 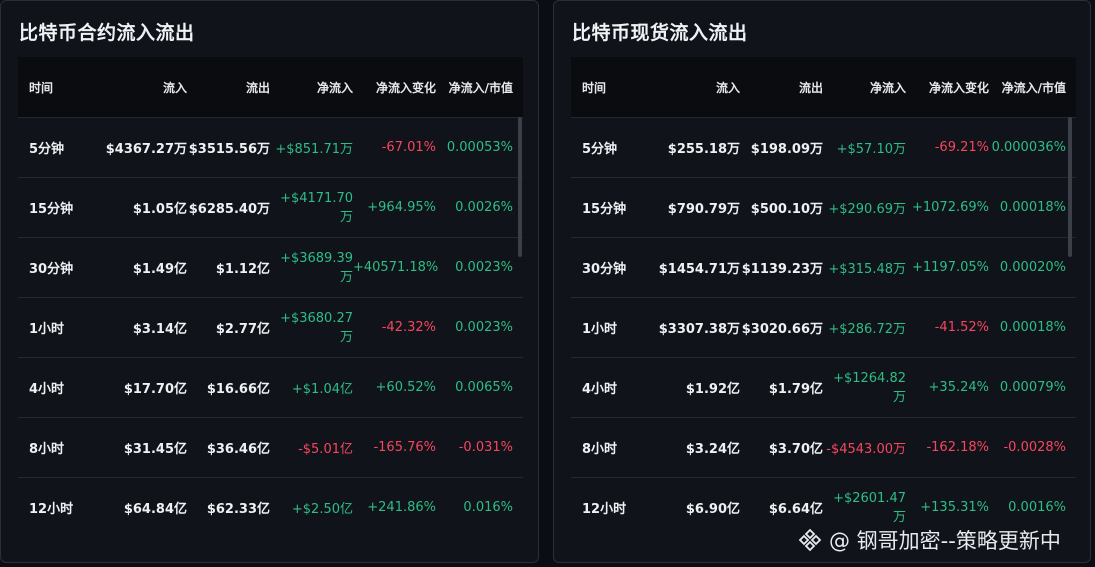 I want to click on row-inflow: $17.70亿, so click(x=155, y=389).